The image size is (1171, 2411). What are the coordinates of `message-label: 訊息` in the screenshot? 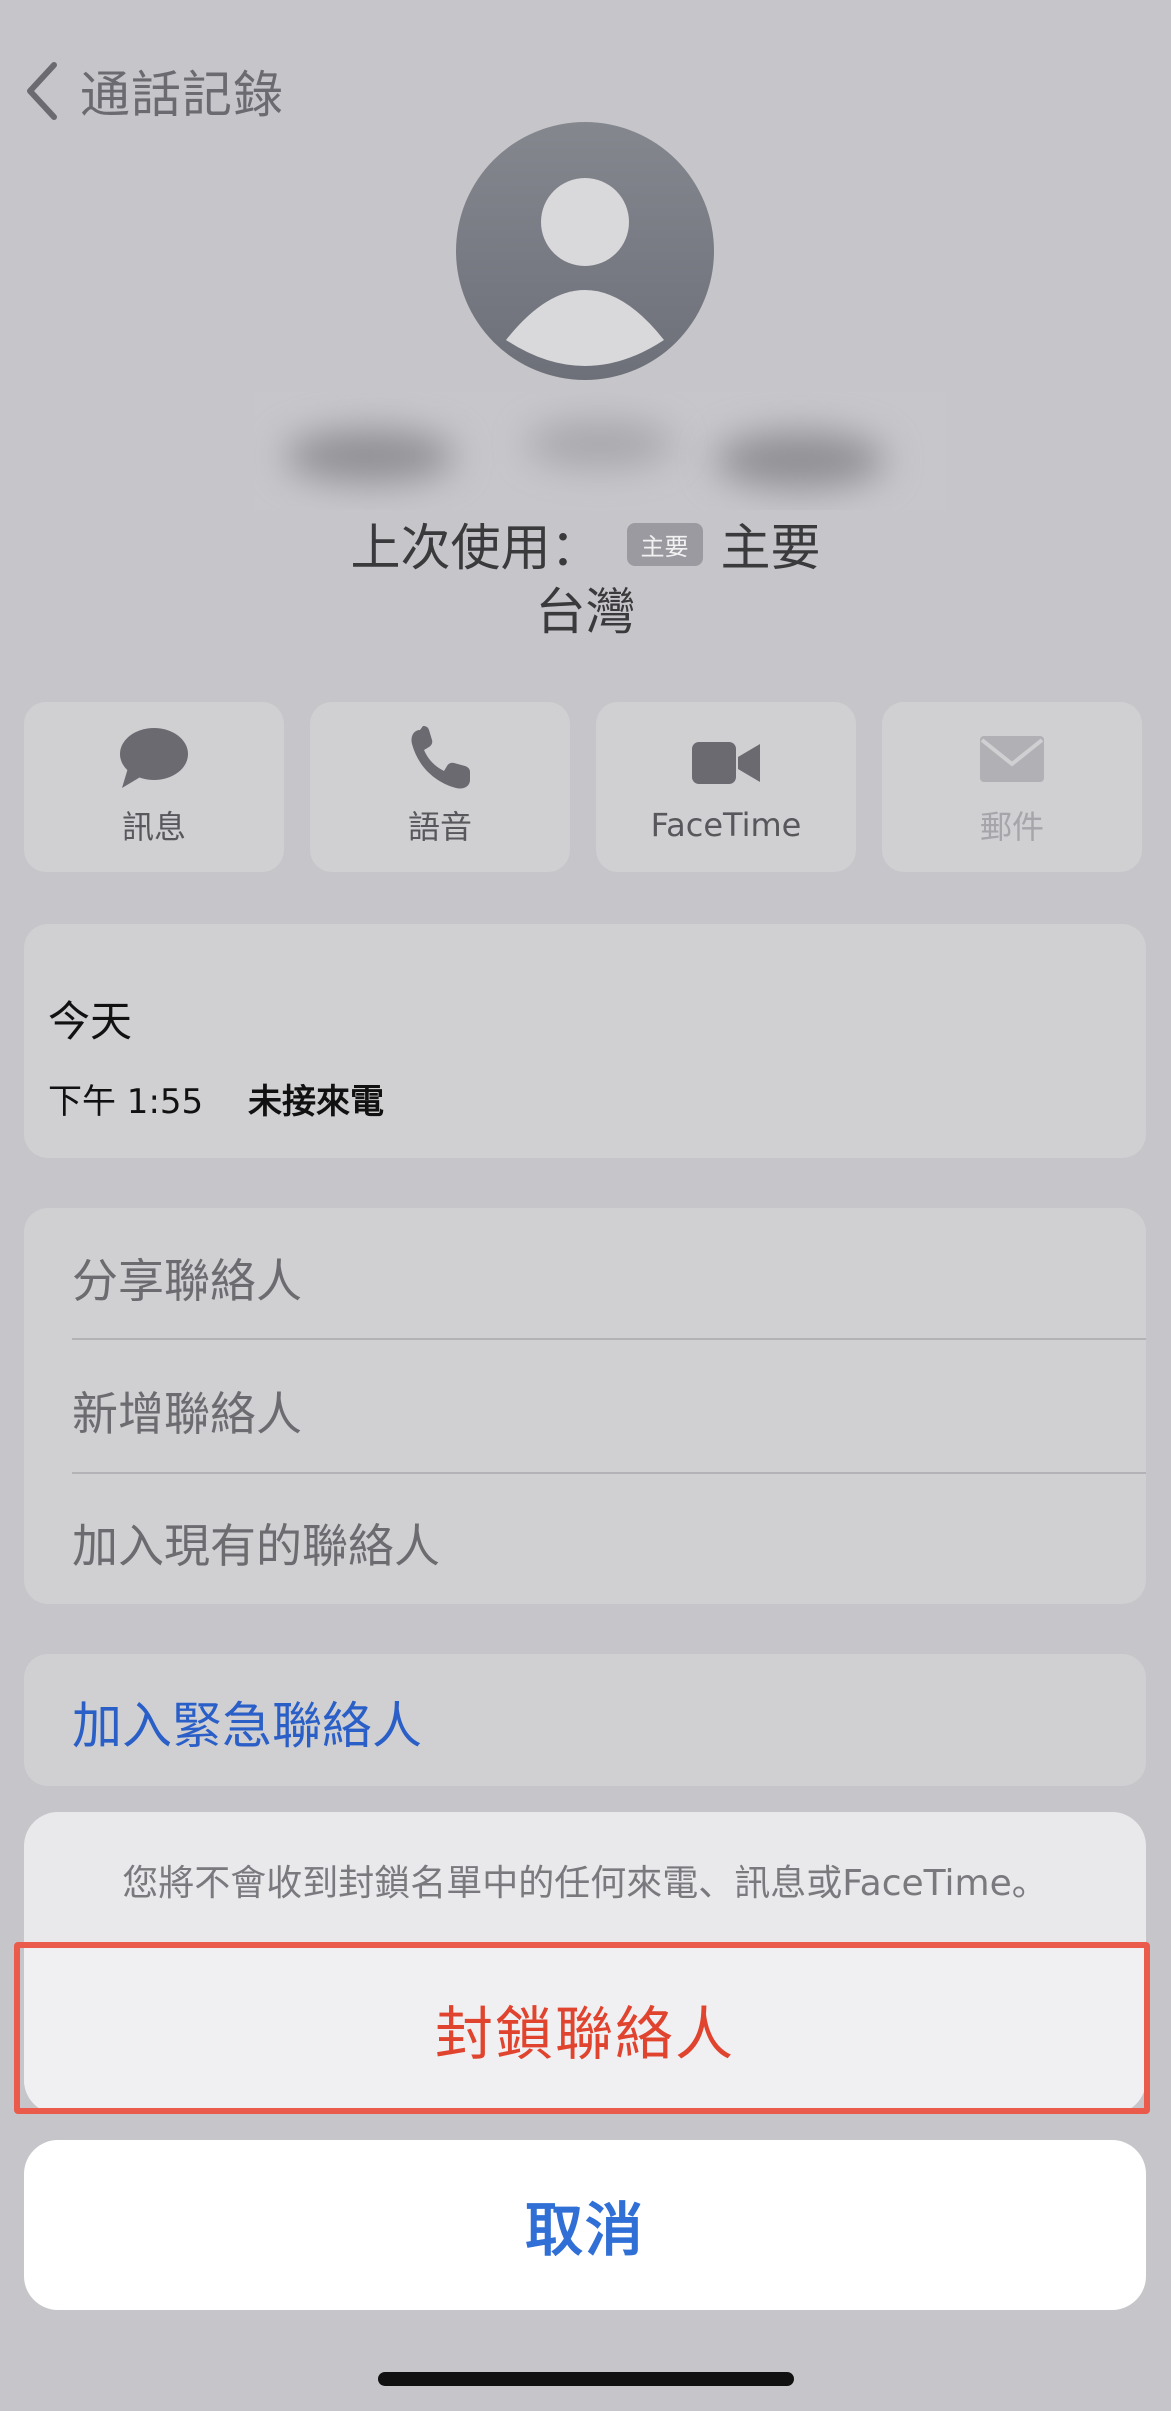 It's located at (153, 827).